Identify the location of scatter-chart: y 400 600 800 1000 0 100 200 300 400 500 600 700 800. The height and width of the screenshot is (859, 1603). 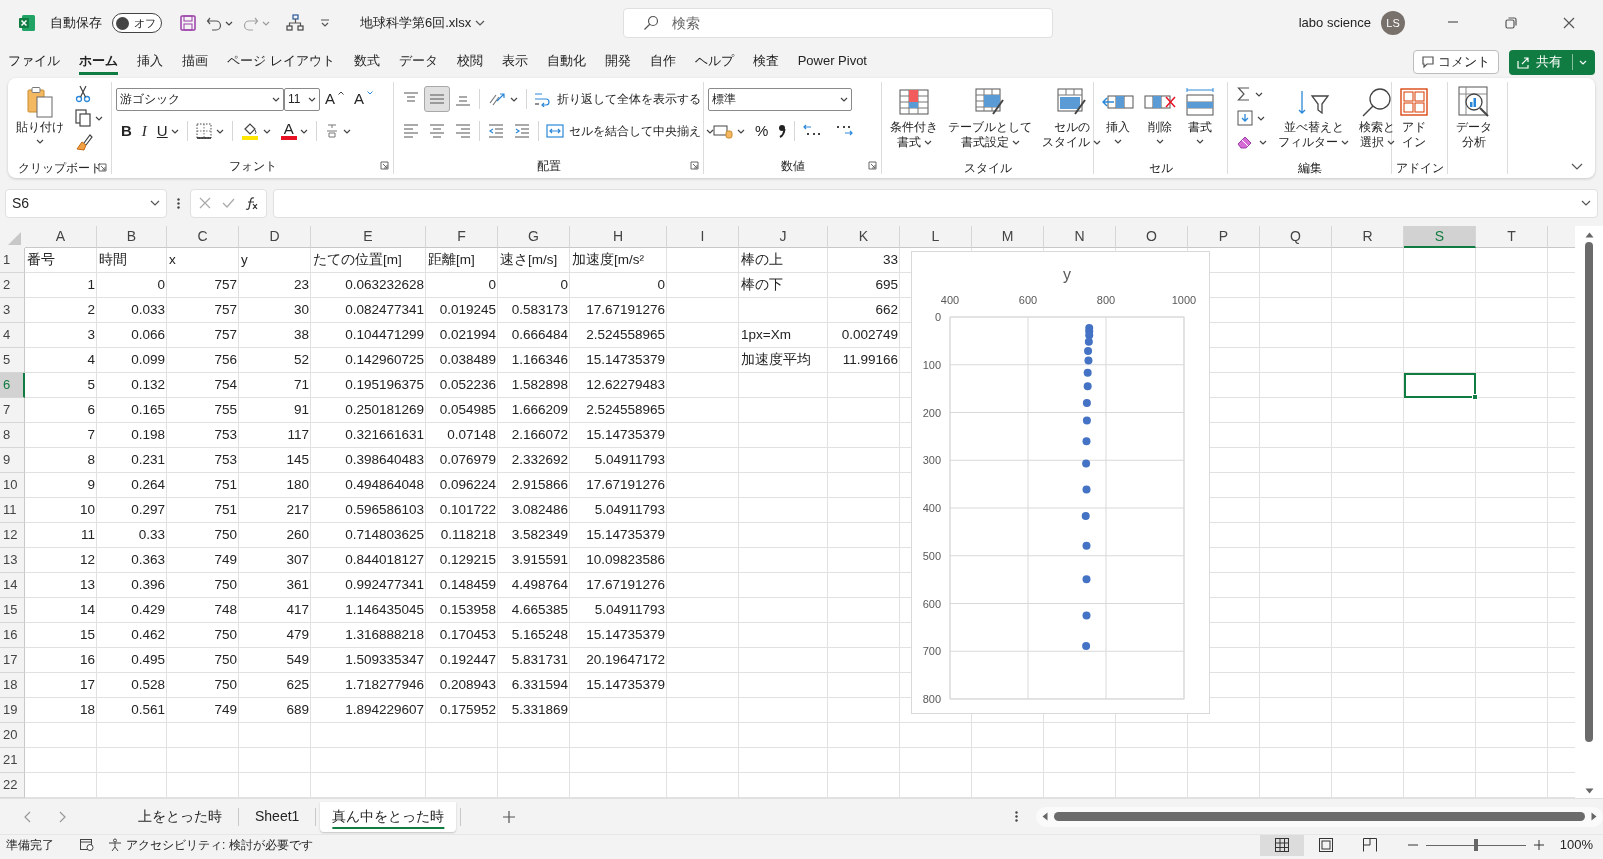
(1060, 482).